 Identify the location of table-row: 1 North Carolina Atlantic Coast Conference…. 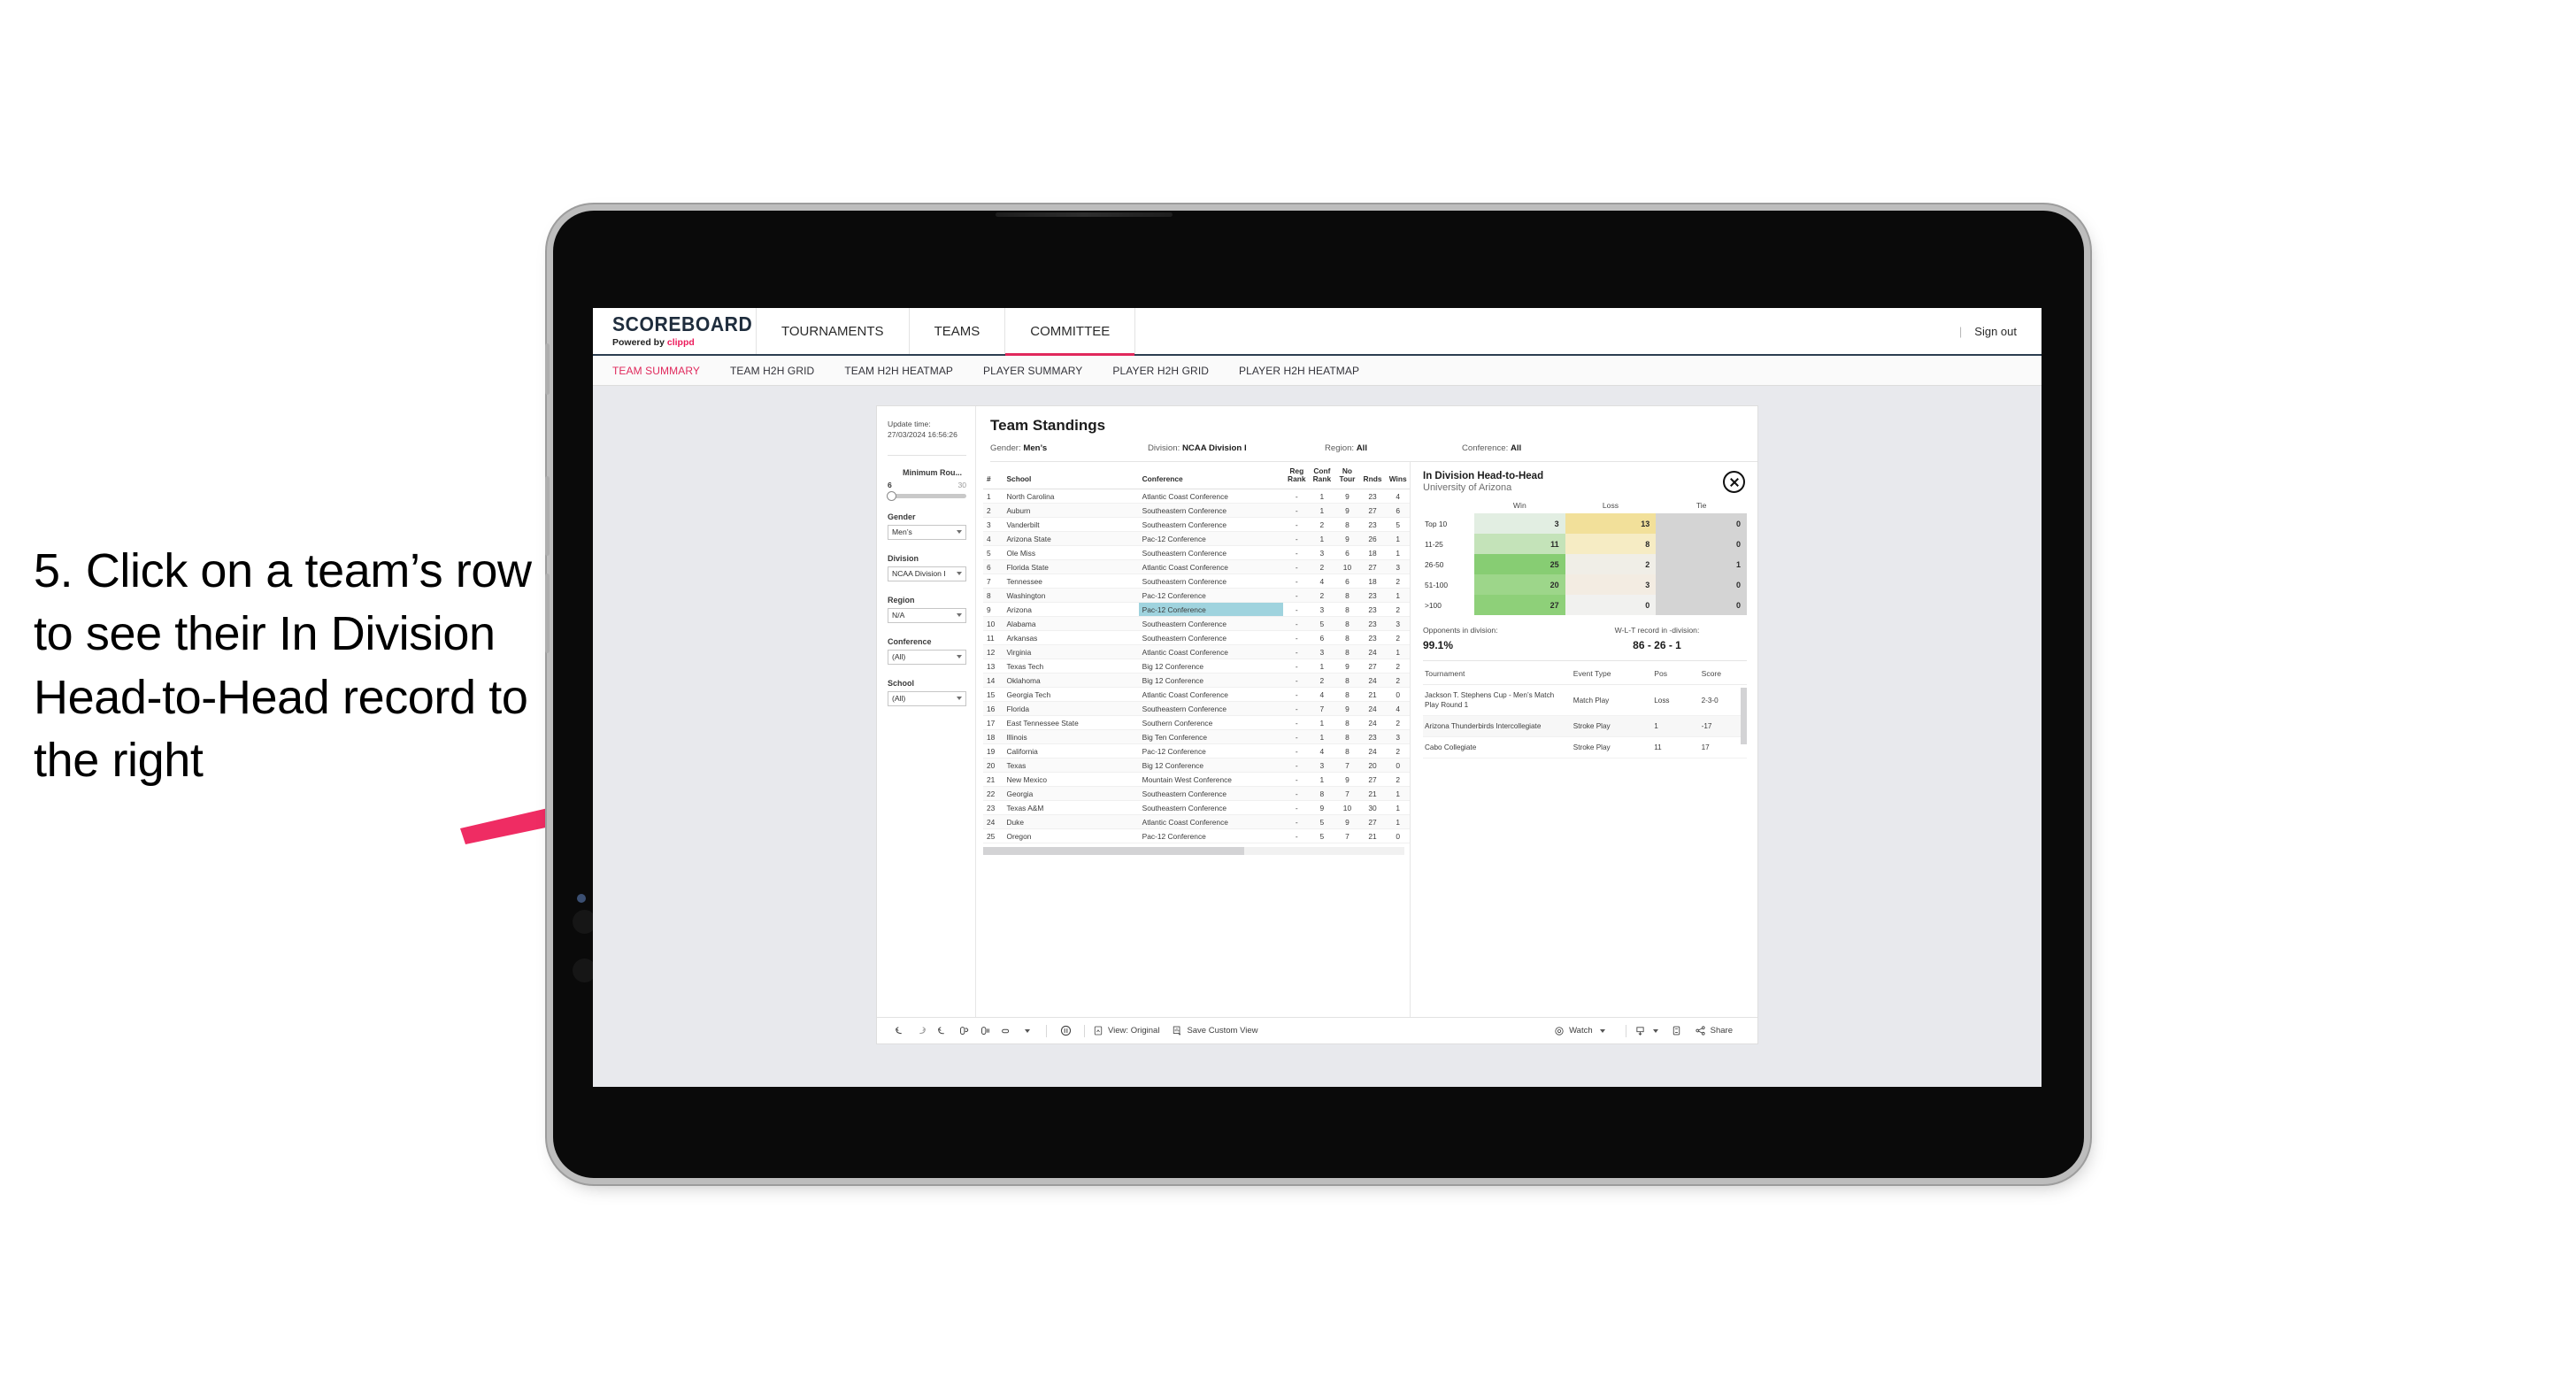
(1196, 497).